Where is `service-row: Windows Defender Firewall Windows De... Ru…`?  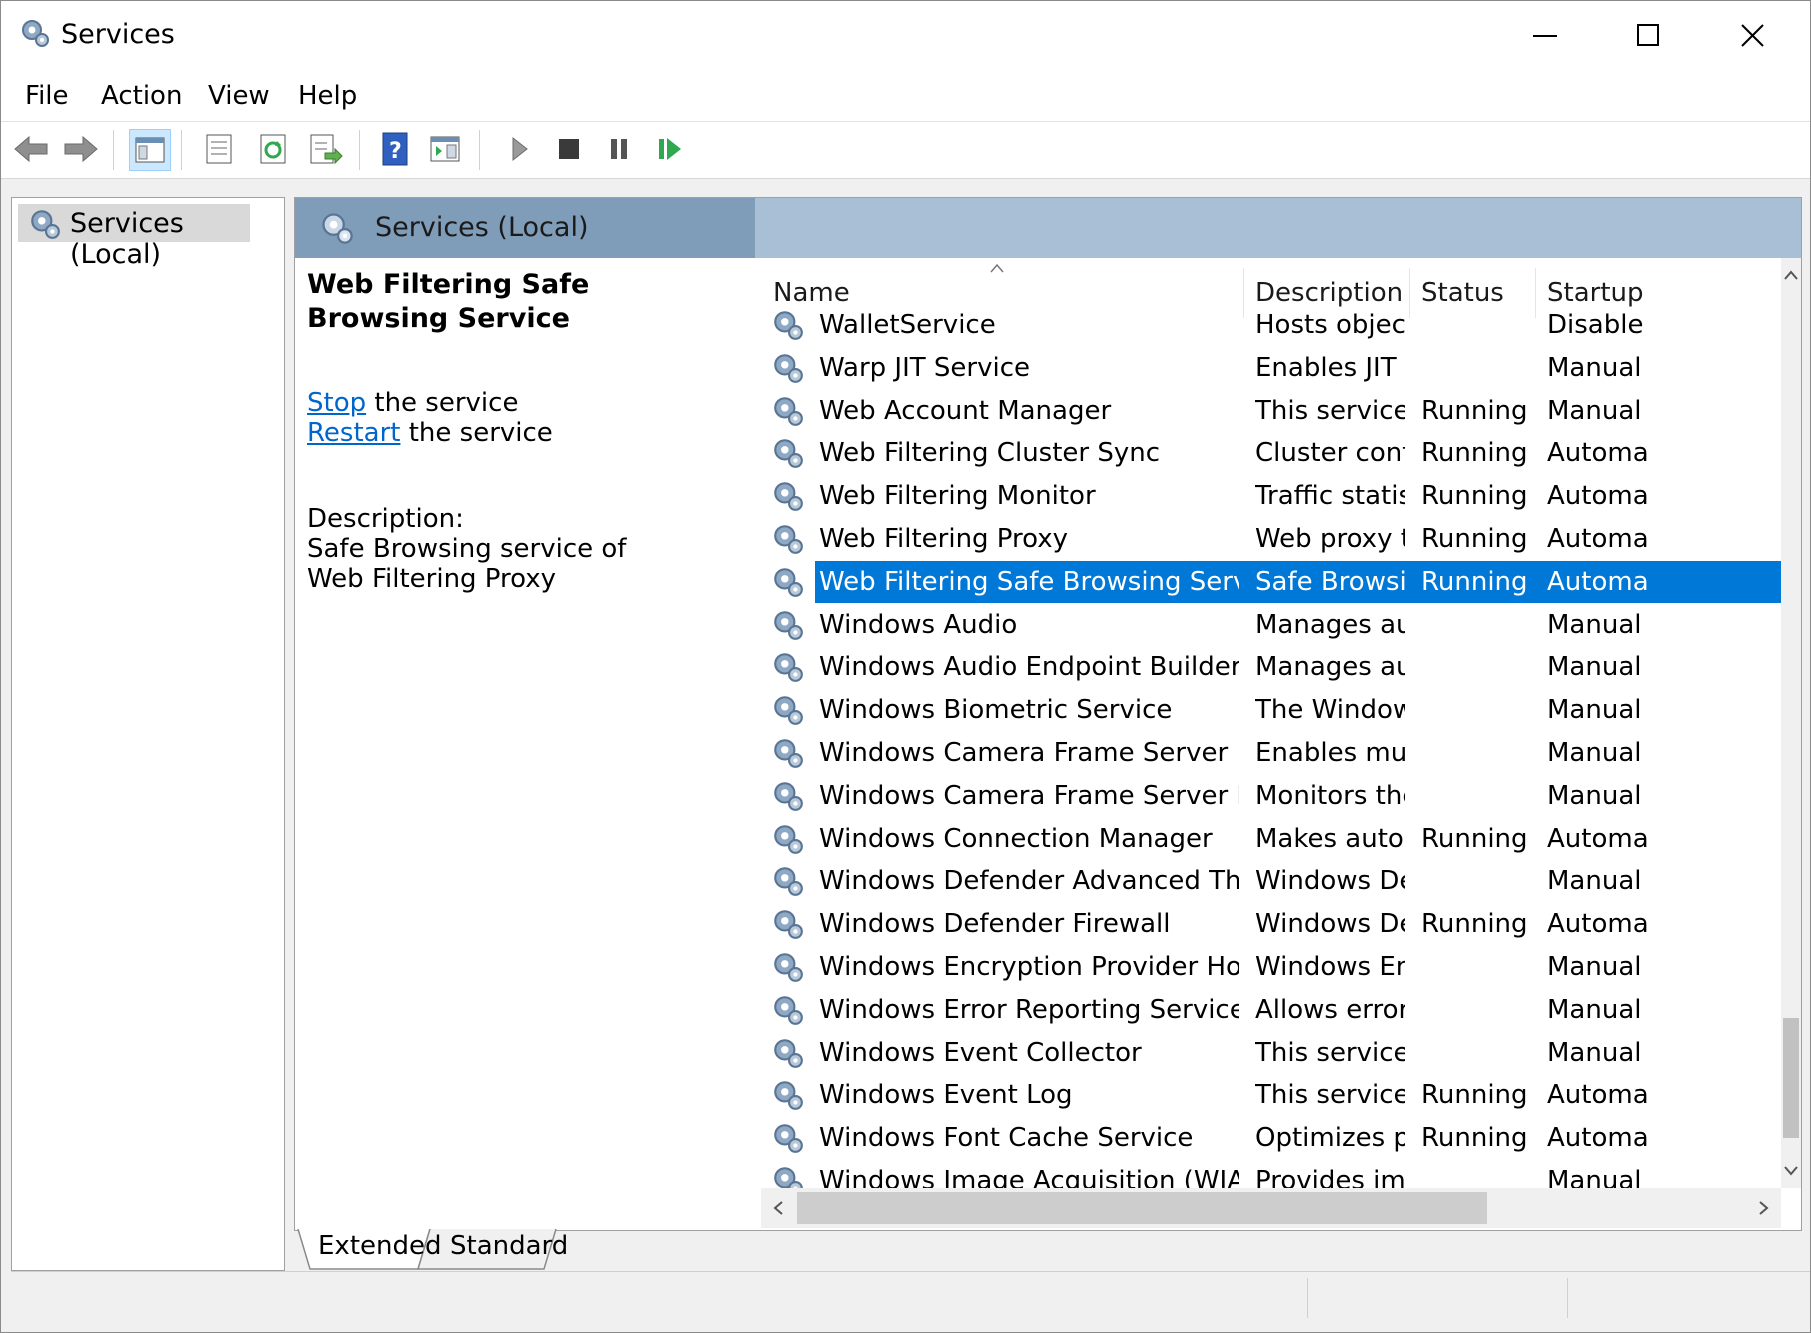 service-row: Windows Defender Firewall Windows De... Ru… is located at coordinates (1271, 924).